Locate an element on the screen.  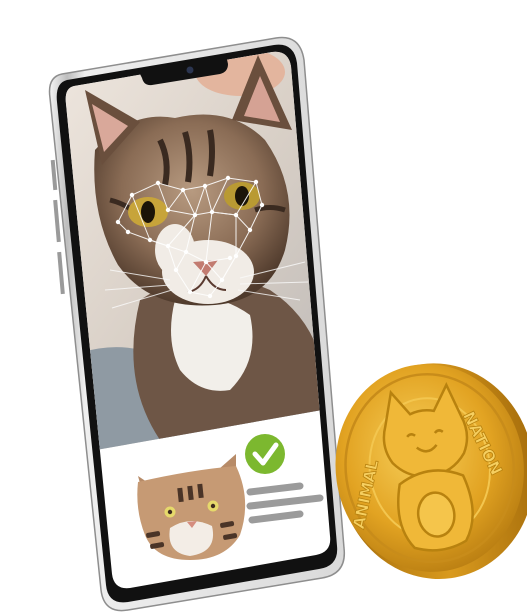
coin: ANIMAL NATION is located at coordinates (431, 471).